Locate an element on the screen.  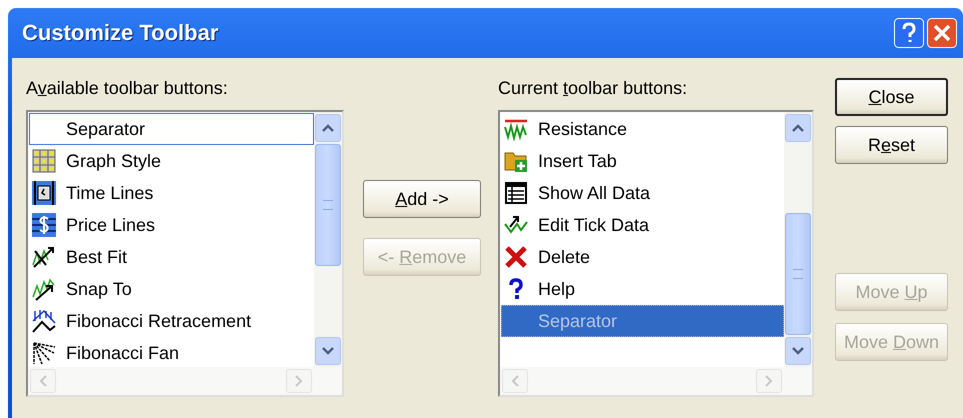
add-button: Add -> is located at coordinates (422, 199).